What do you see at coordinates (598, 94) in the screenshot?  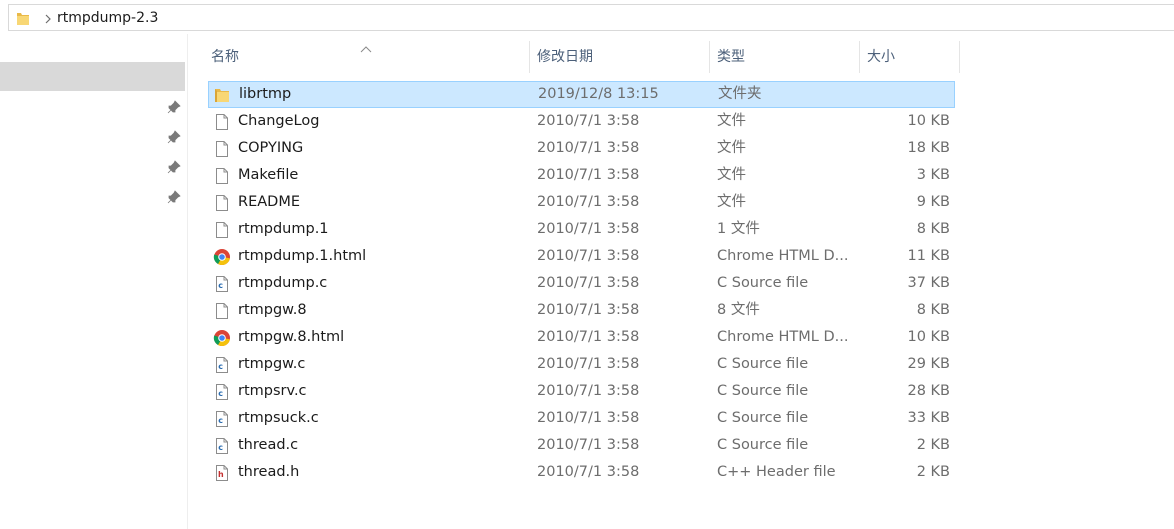 I see `file-date: 2019/12/8 13:15` at bounding box center [598, 94].